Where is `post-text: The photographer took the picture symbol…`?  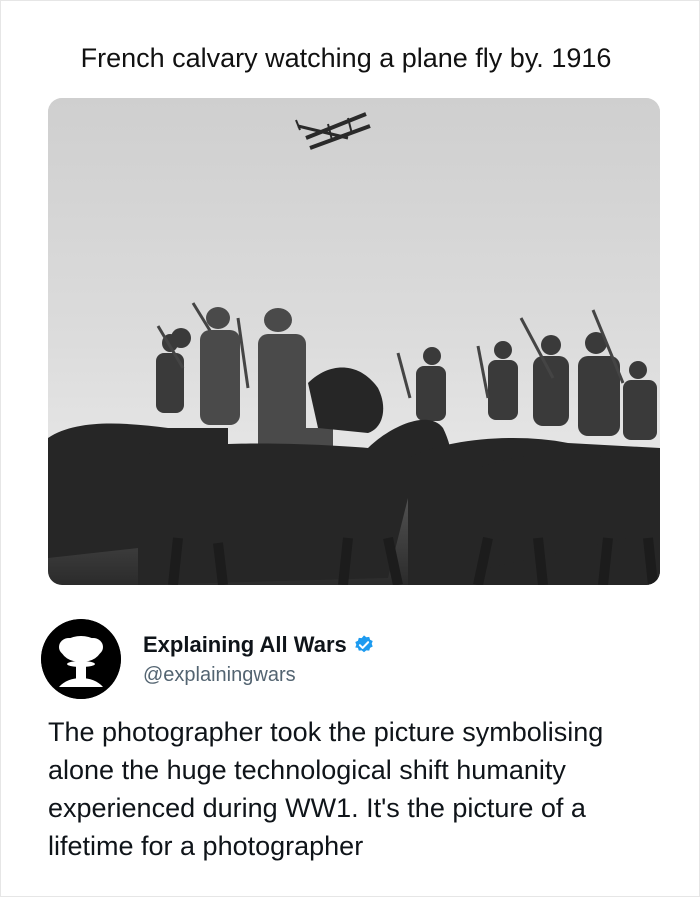 post-text: The photographer took the picture symbol… is located at coordinates (326, 789).